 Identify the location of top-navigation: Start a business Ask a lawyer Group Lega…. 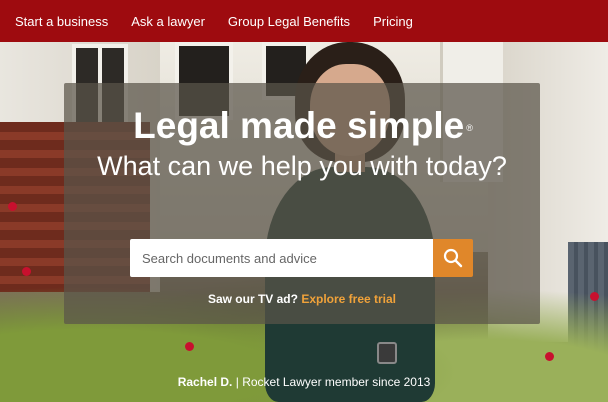
(304, 21).